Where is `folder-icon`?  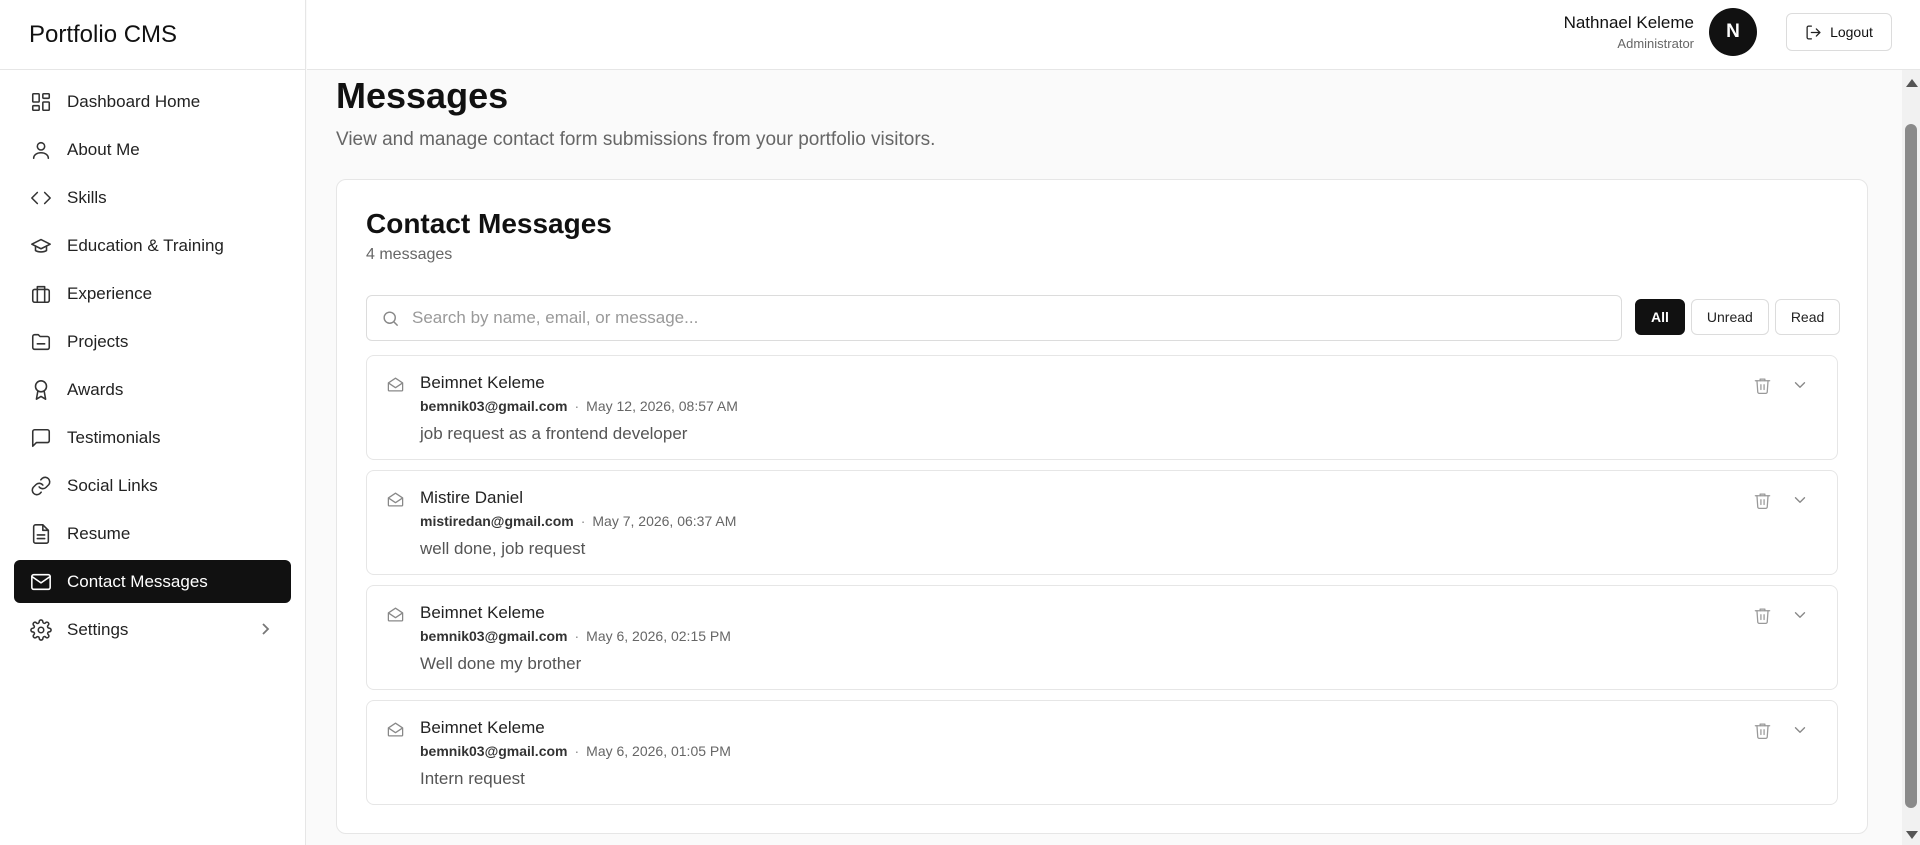 folder-icon is located at coordinates (41, 342).